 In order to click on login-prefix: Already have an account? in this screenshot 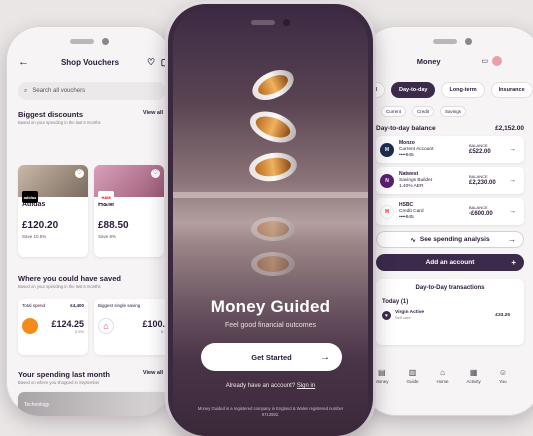, I will do `click(260, 386)`.